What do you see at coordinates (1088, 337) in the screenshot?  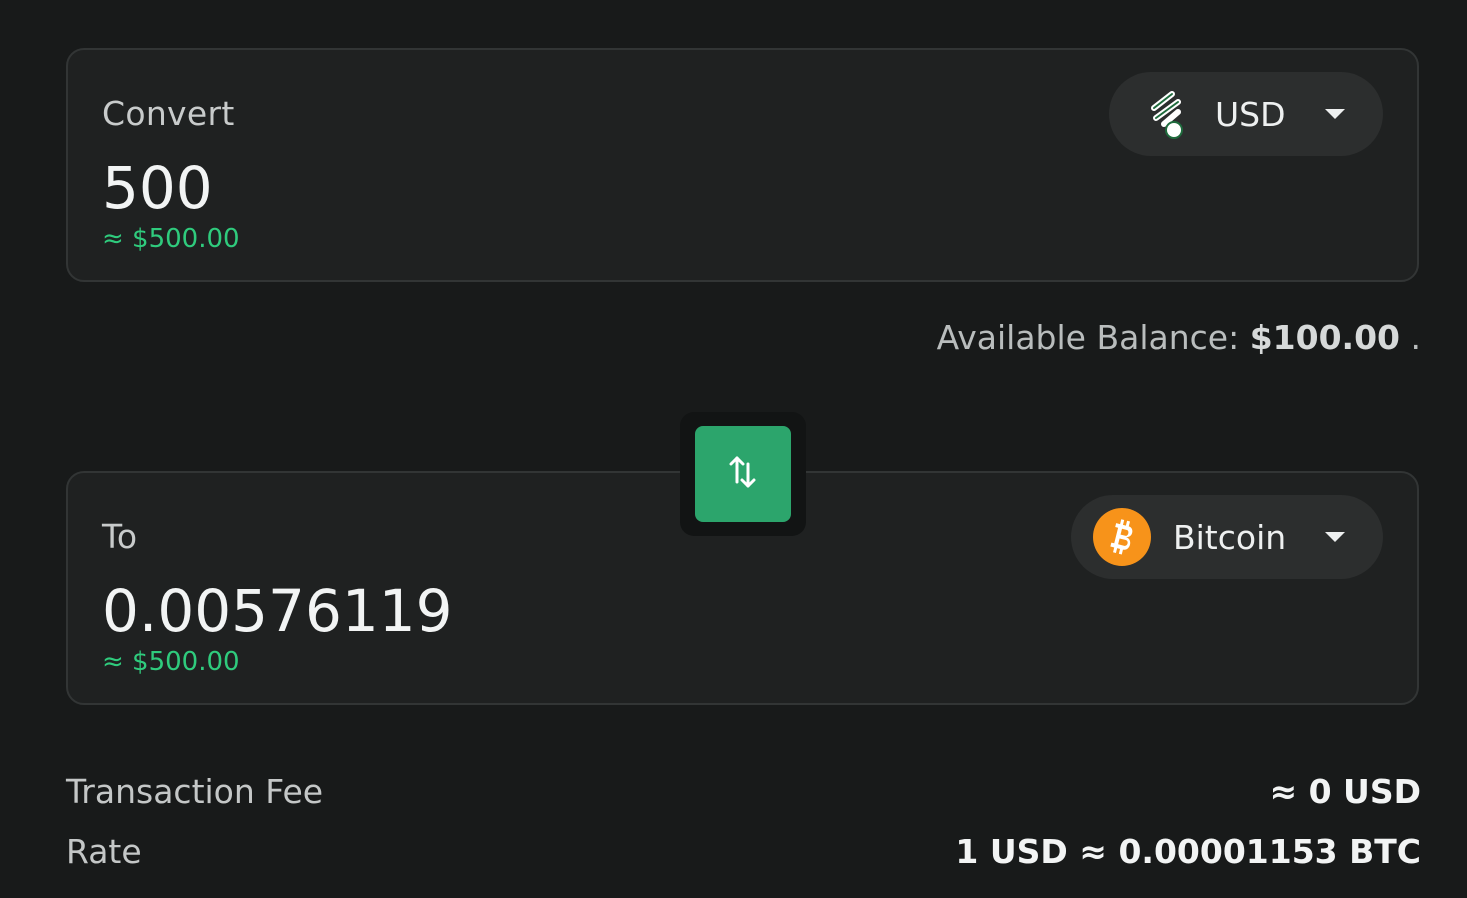 I see `balance-label: Available Balance:` at bounding box center [1088, 337].